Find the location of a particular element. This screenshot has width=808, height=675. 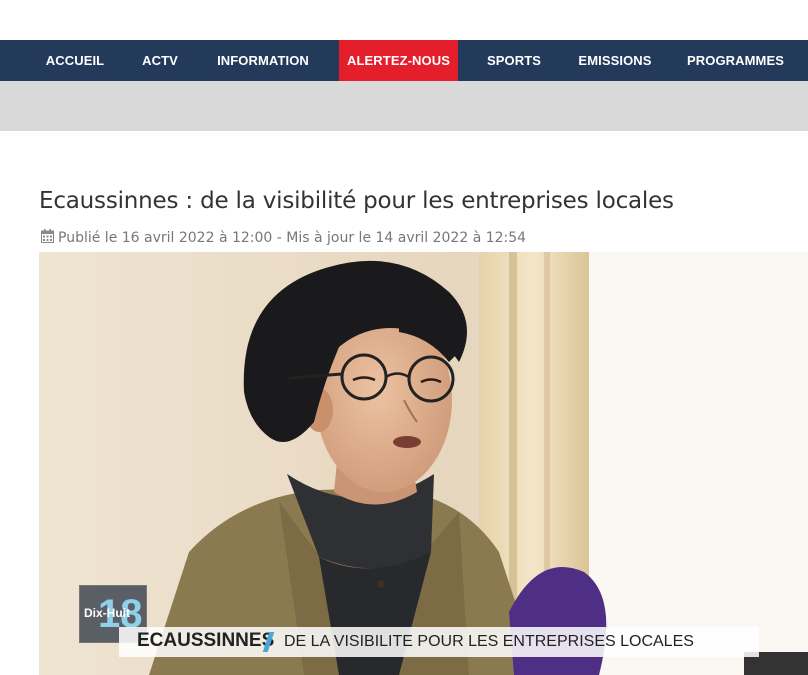

nav-item-actv: ACTV is located at coordinates (160, 60).